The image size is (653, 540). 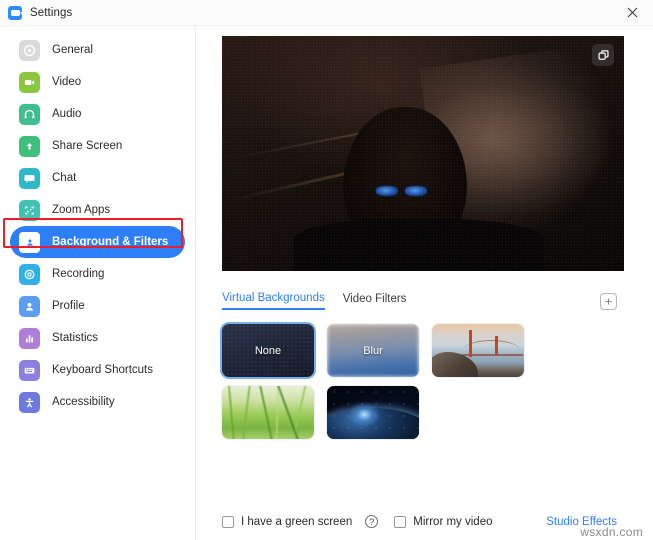 I want to click on mirror-video-checkbox: Mirror my video, so click(x=443, y=521).